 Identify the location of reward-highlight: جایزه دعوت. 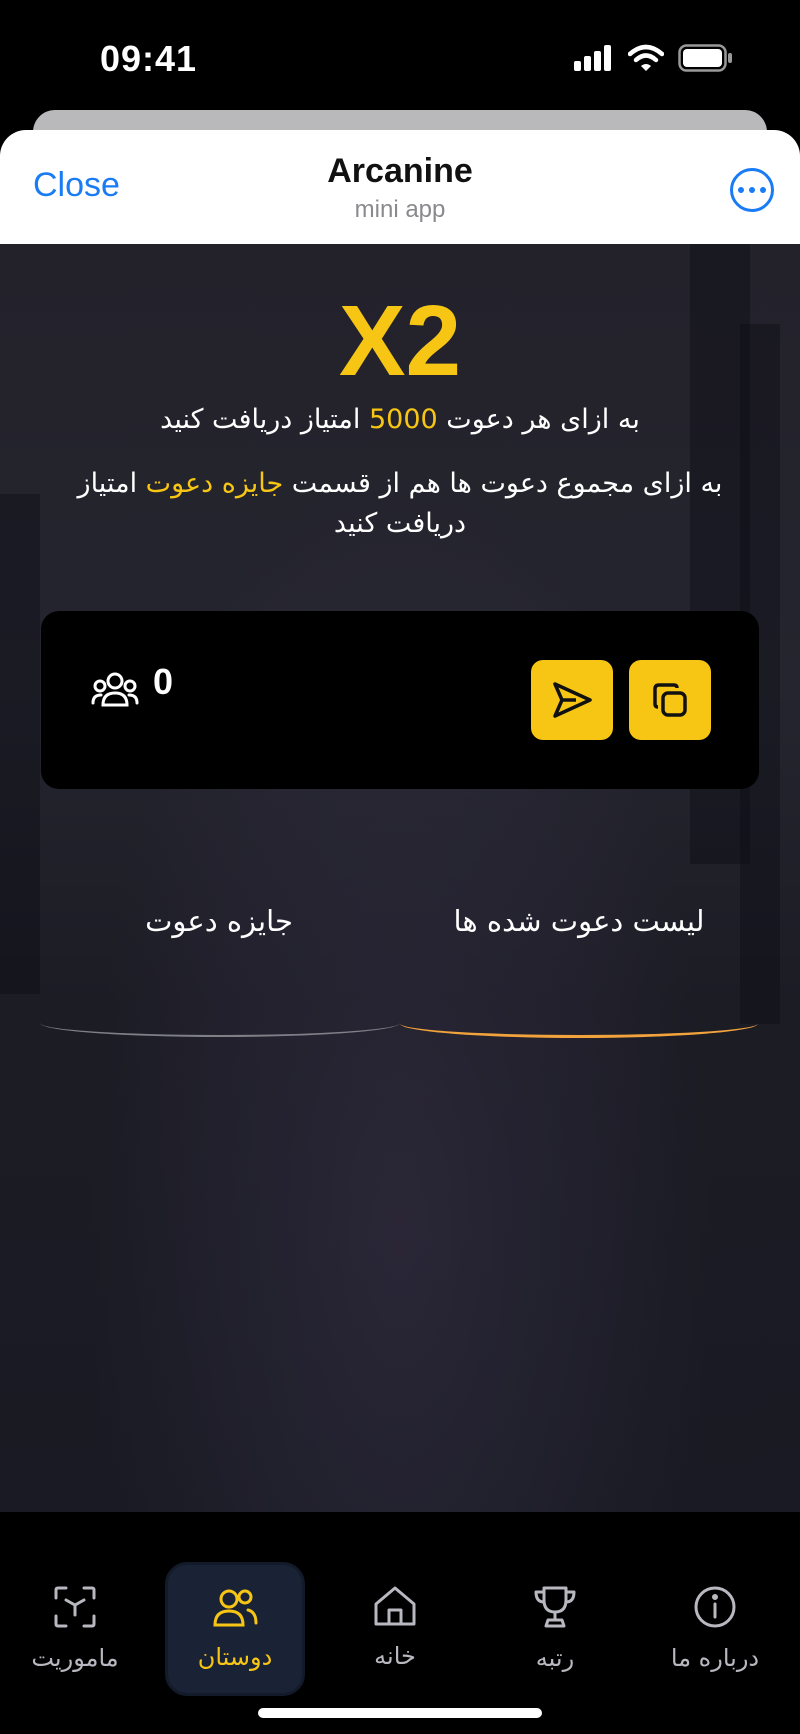
(214, 483).